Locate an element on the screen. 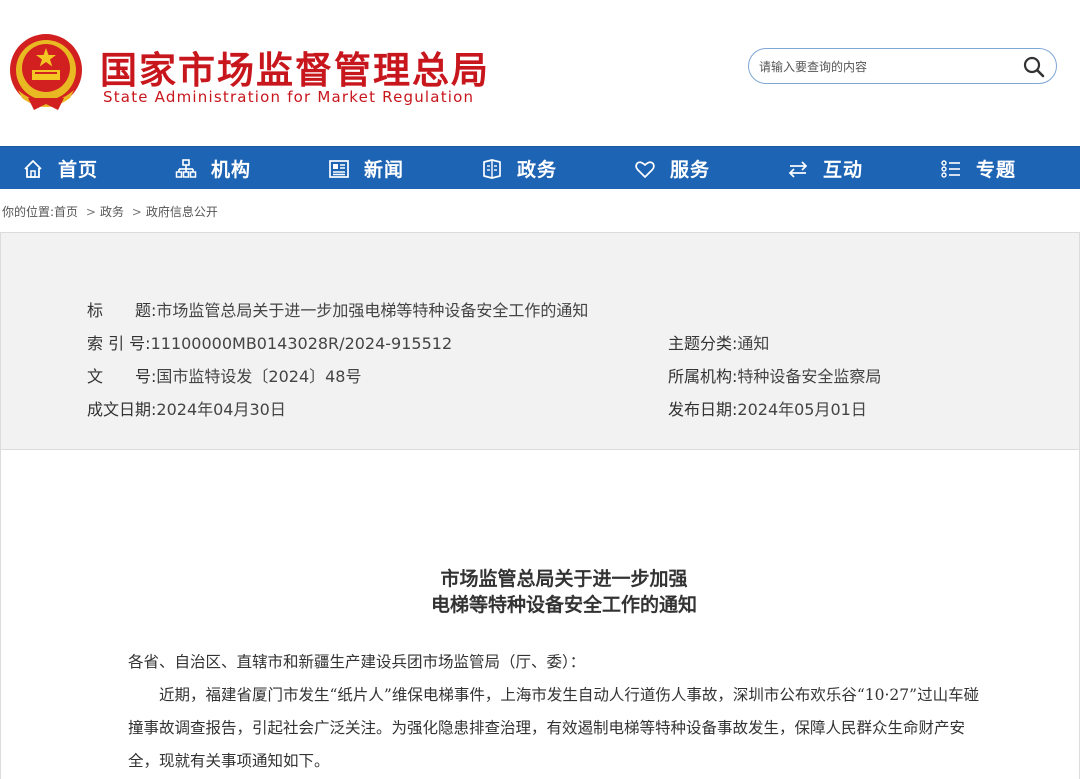 Image resolution: width=1080 pixels, height=779 pixels. nav-item-interaction: 互动 is located at coordinates (841, 168).